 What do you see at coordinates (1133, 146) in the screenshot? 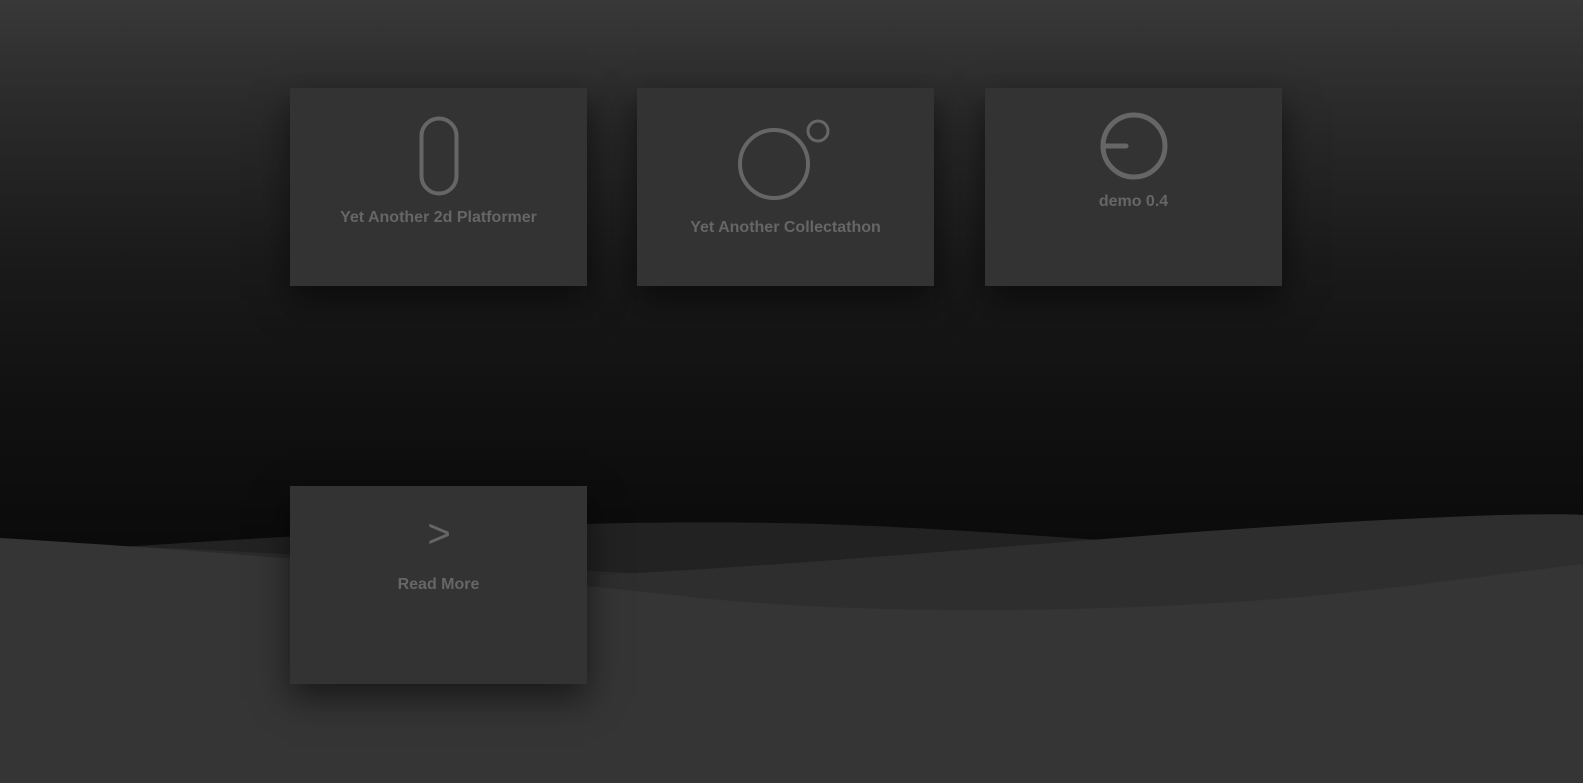
I see `power-dial-icon` at bounding box center [1133, 146].